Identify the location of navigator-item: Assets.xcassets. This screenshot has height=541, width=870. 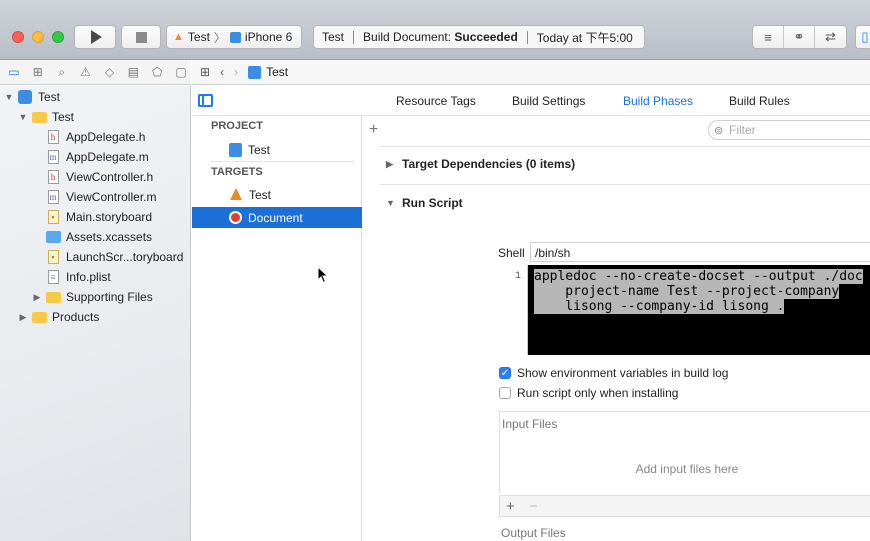
(95, 237).